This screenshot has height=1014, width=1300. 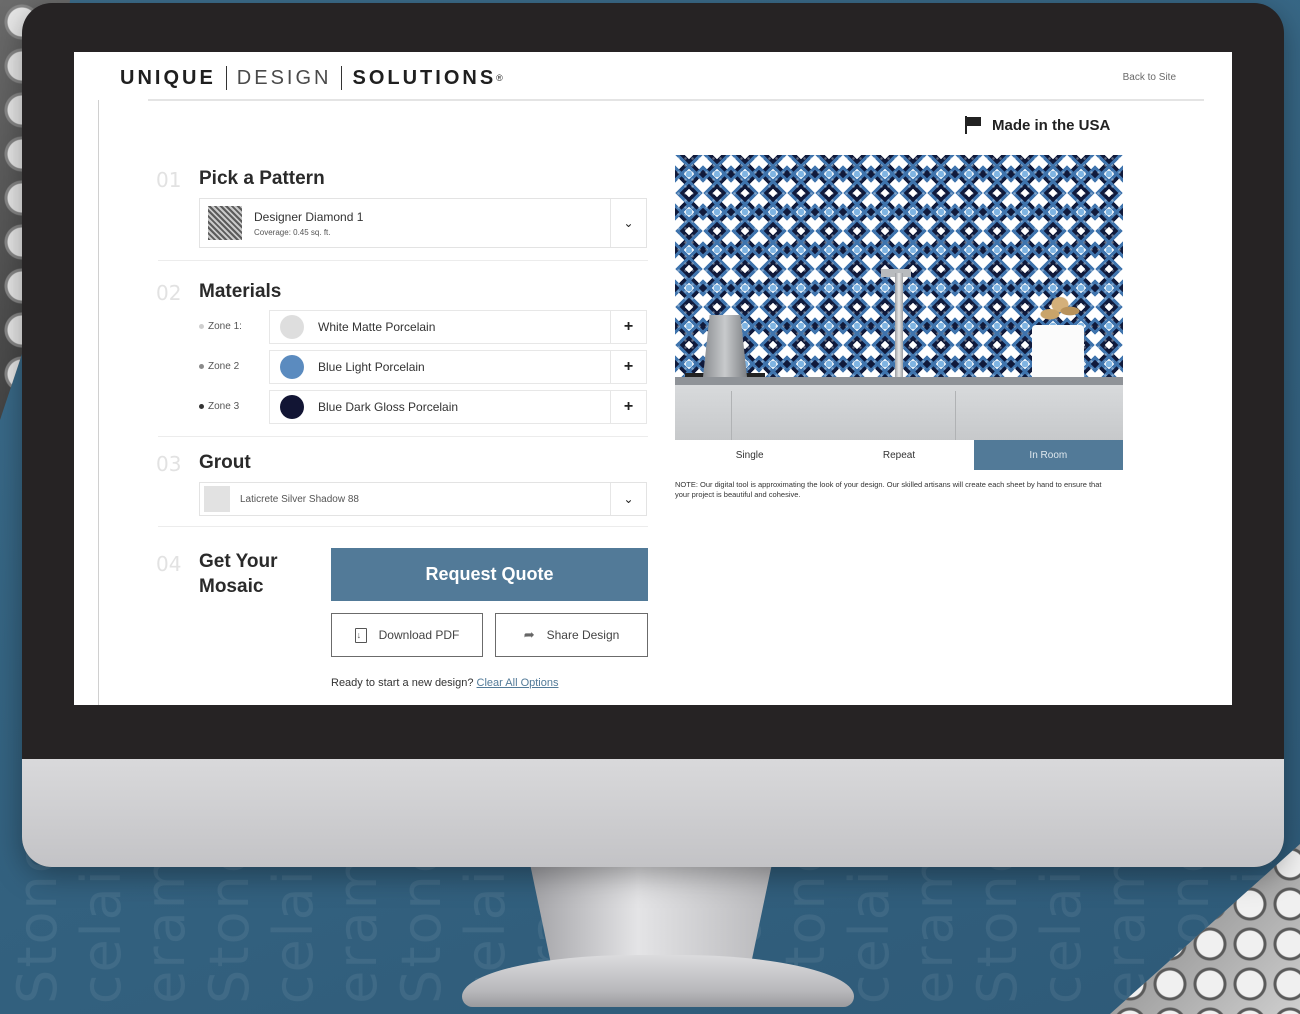 What do you see at coordinates (169, 180) in the screenshot?
I see `step-number-01: 01` at bounding box center [169, 180].